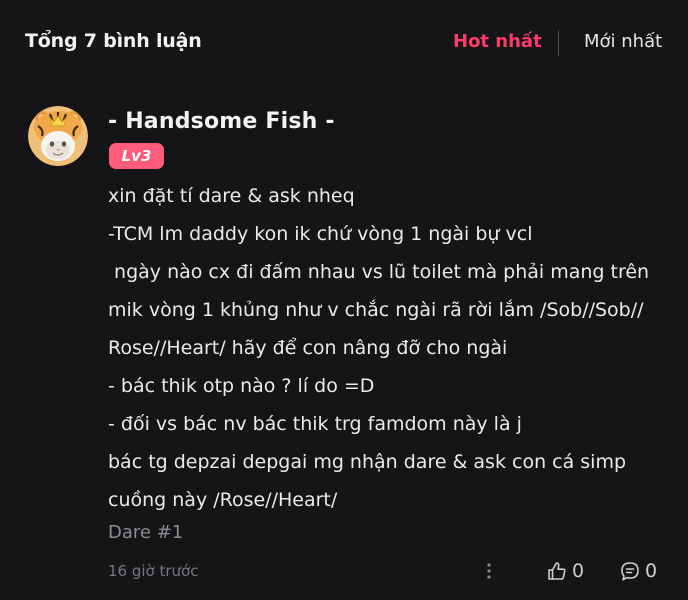 Image resolution: width=688 pixels, height=600 pixels. What do you see at coordinates (145, 532) in the screenshot?
I see `comment-tag: Dare #1` at bounding box center [145, 532].